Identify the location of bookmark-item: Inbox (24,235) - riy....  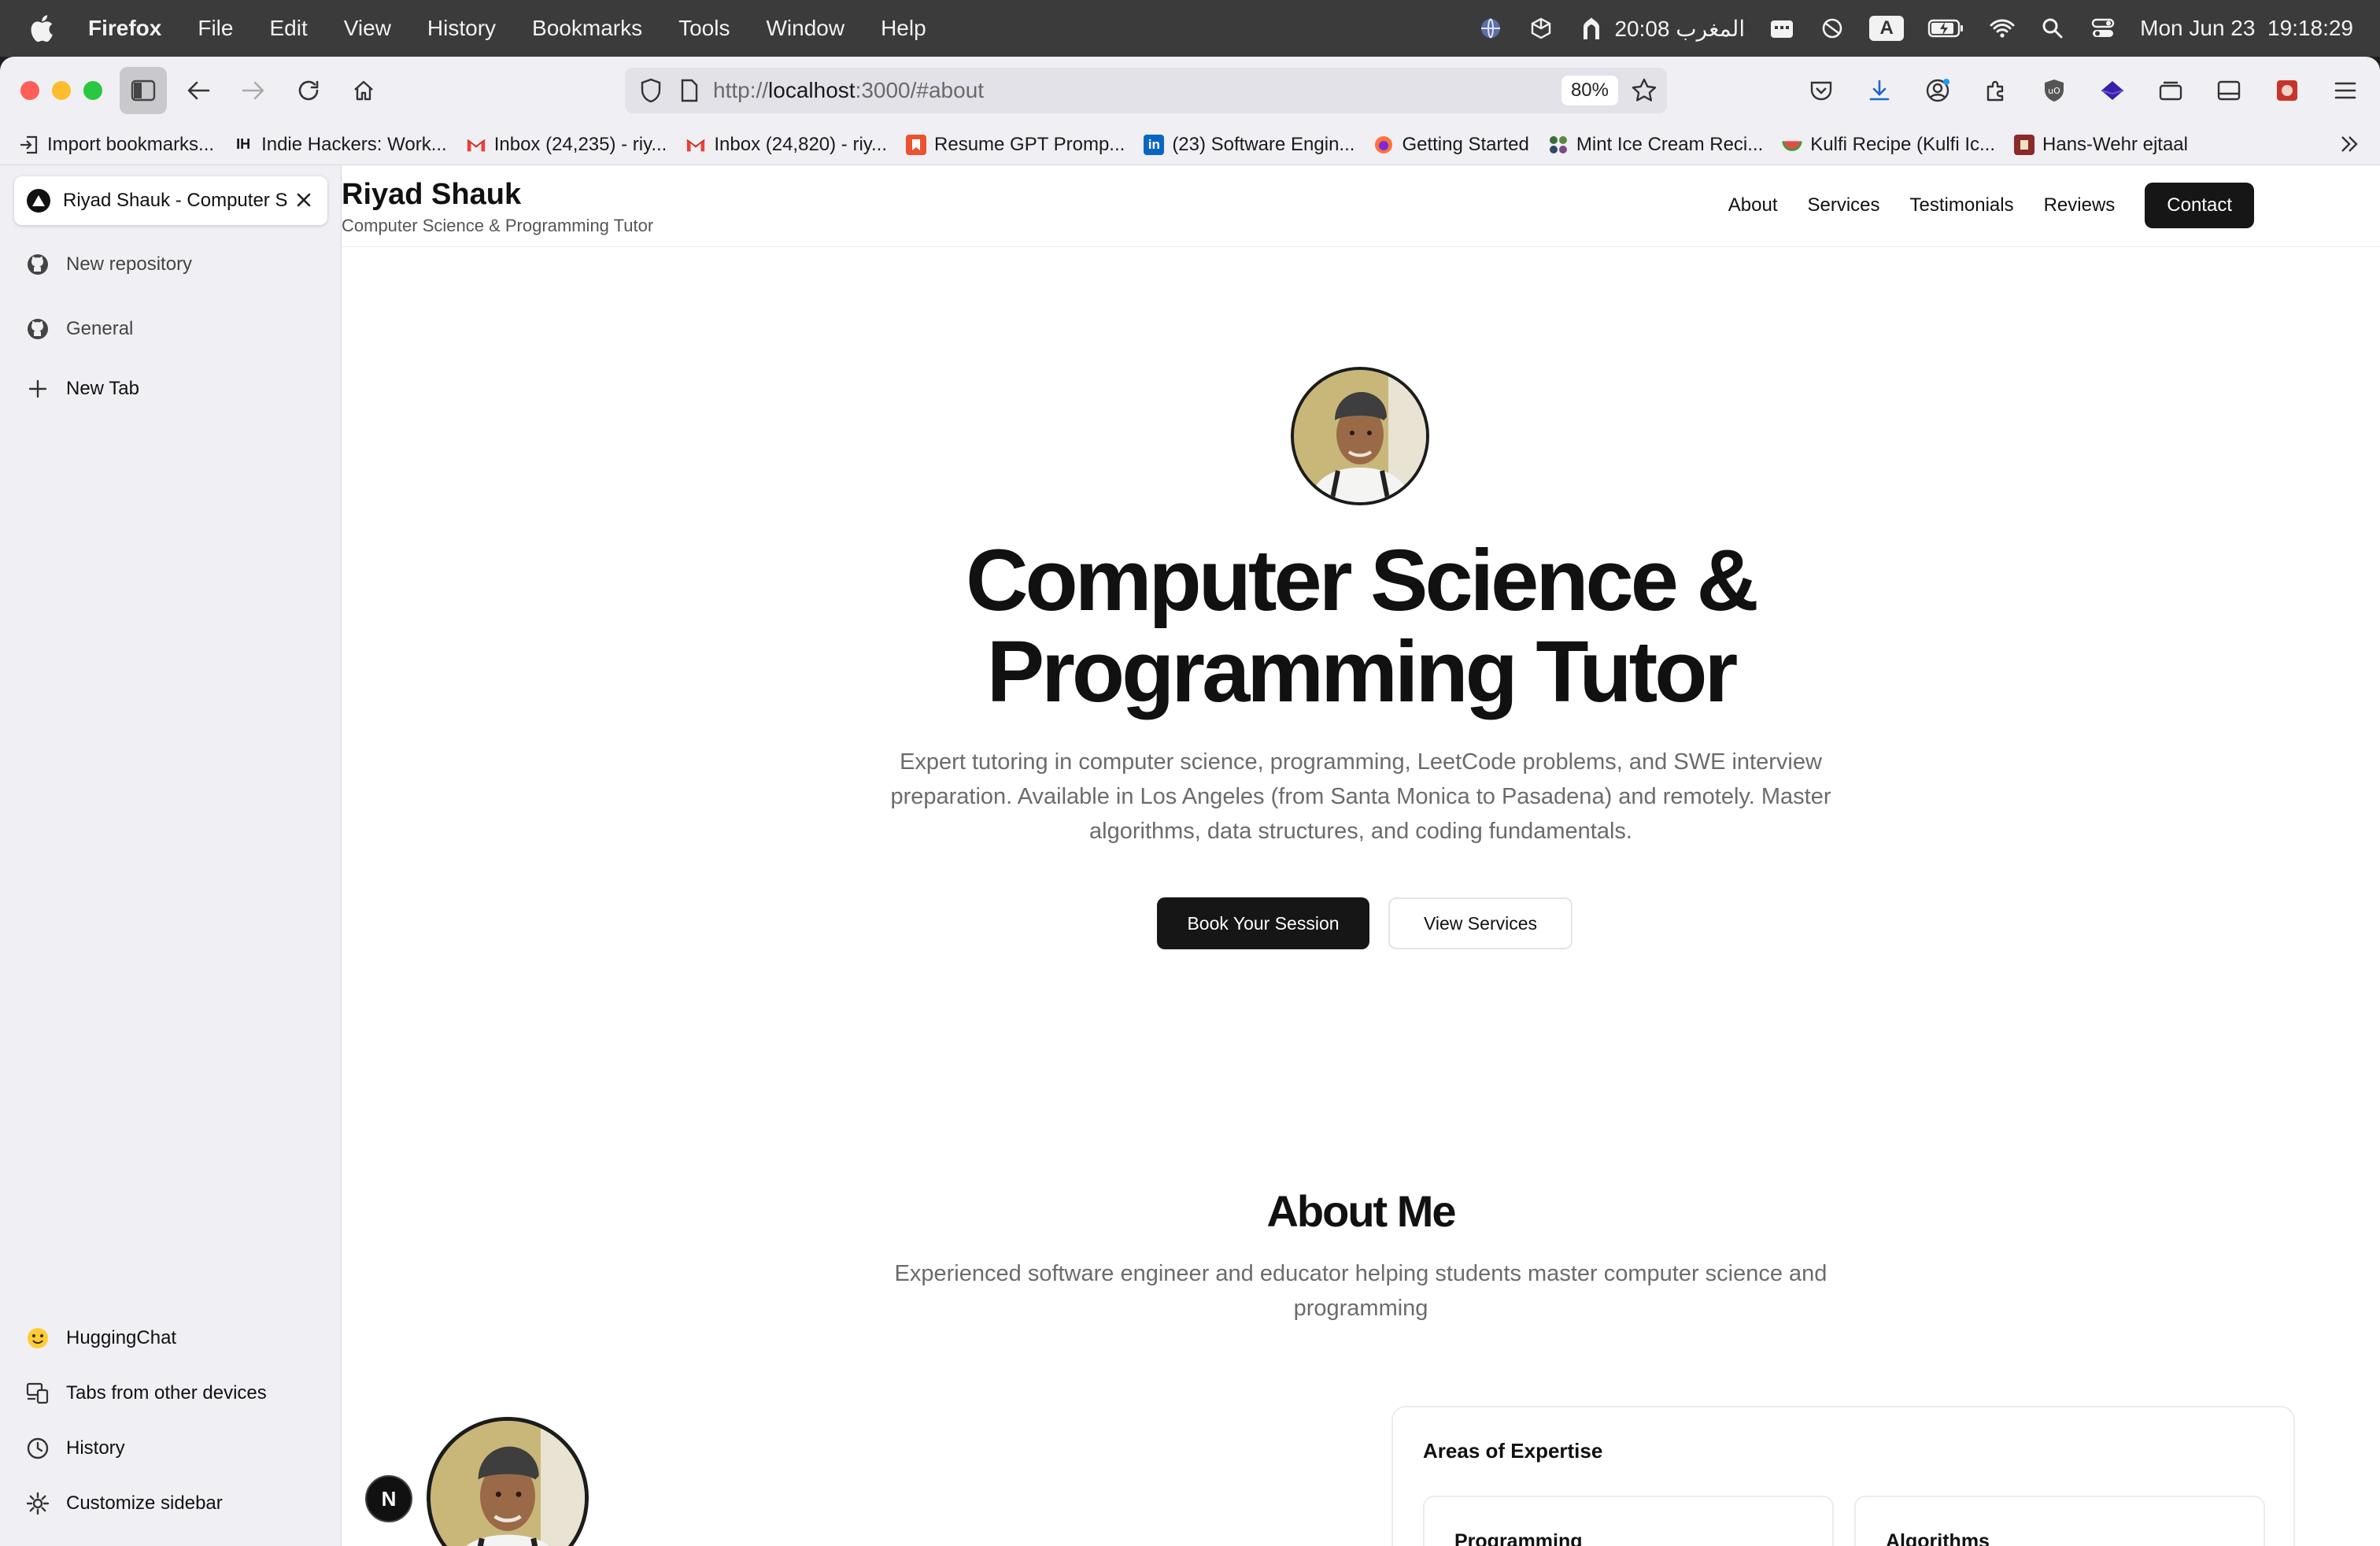
(566, 145).